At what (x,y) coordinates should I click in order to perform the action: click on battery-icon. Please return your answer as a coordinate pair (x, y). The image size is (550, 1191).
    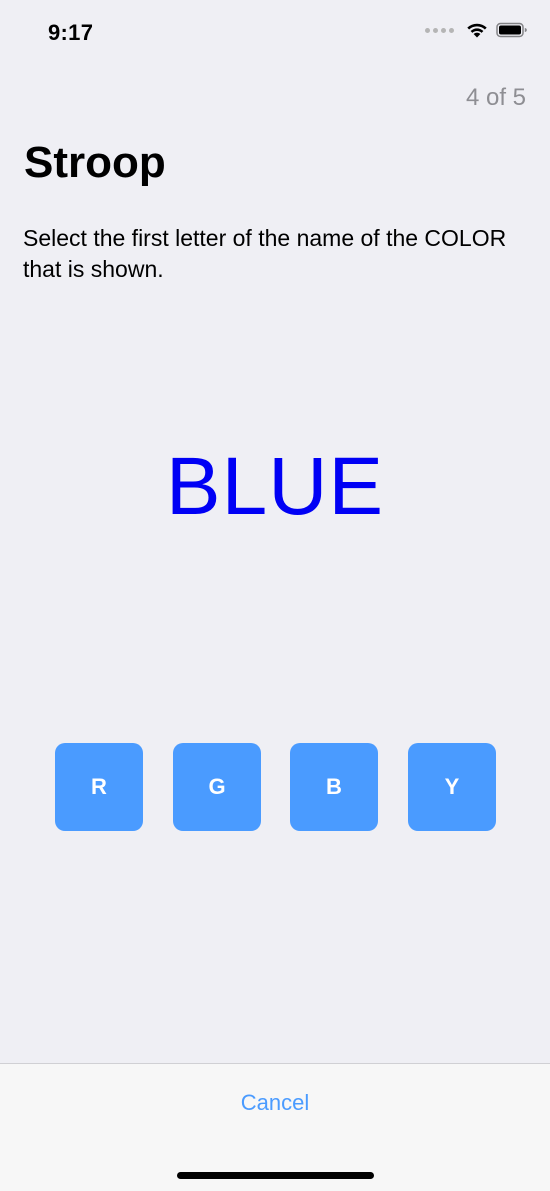
    Looking at the image, I should click on (511, 30).